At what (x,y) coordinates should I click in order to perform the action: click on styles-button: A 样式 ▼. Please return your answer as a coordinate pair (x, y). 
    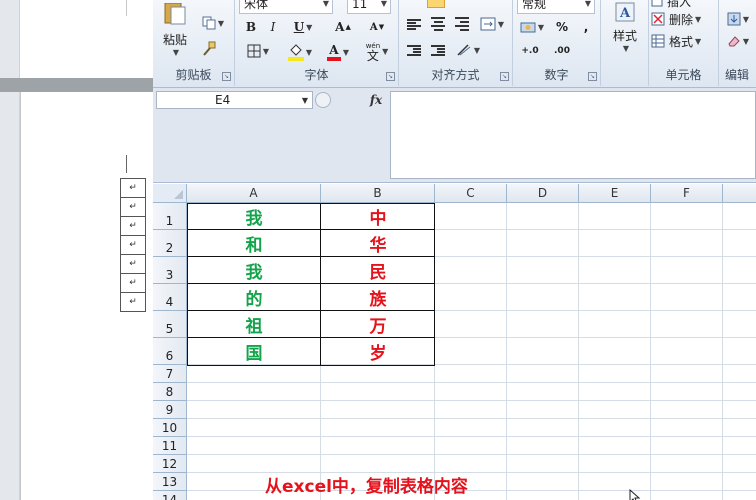
    Looking at the image, I should click on (625, 28).